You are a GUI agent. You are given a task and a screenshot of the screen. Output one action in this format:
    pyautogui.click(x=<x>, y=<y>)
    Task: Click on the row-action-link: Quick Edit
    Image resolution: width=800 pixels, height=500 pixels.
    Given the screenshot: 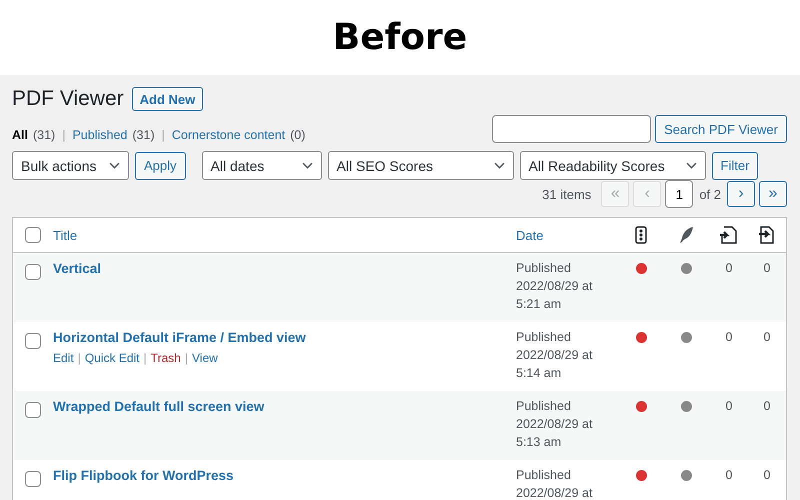 What is the action you would take?
    pyautogui.click(x=112, y=358)
    